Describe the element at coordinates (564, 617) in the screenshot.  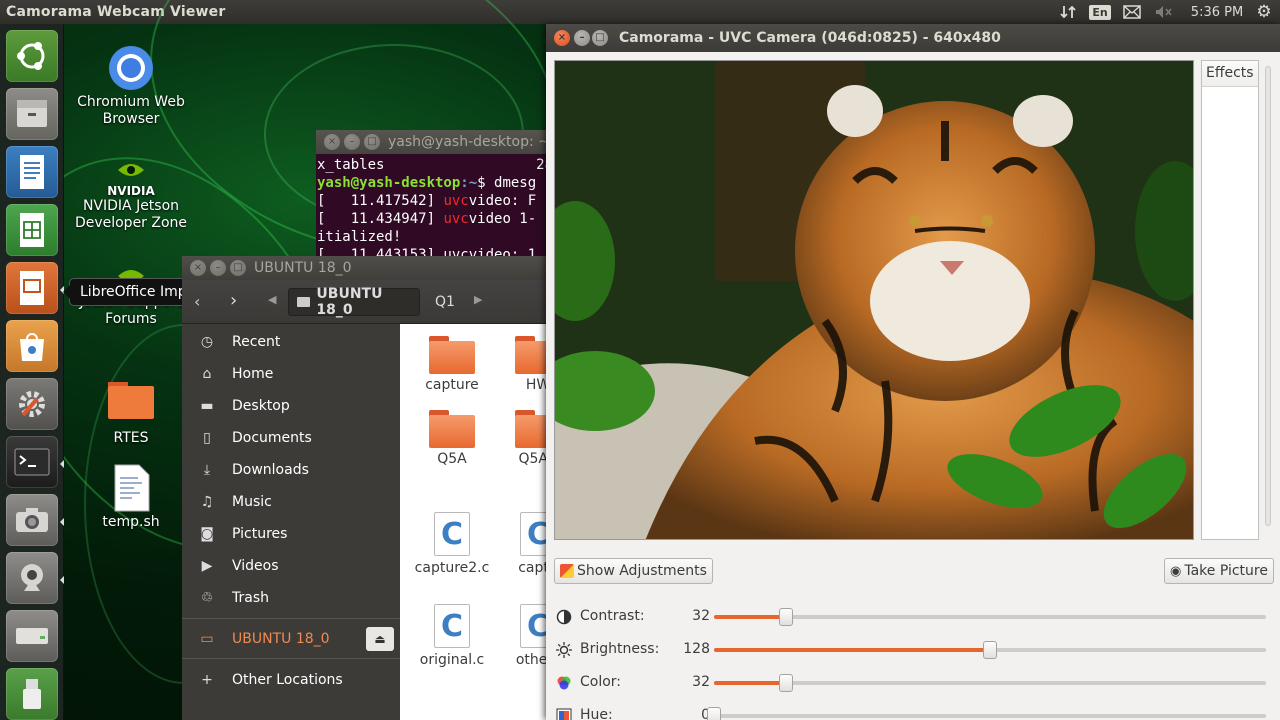
I see `contrast-icon` at that location.